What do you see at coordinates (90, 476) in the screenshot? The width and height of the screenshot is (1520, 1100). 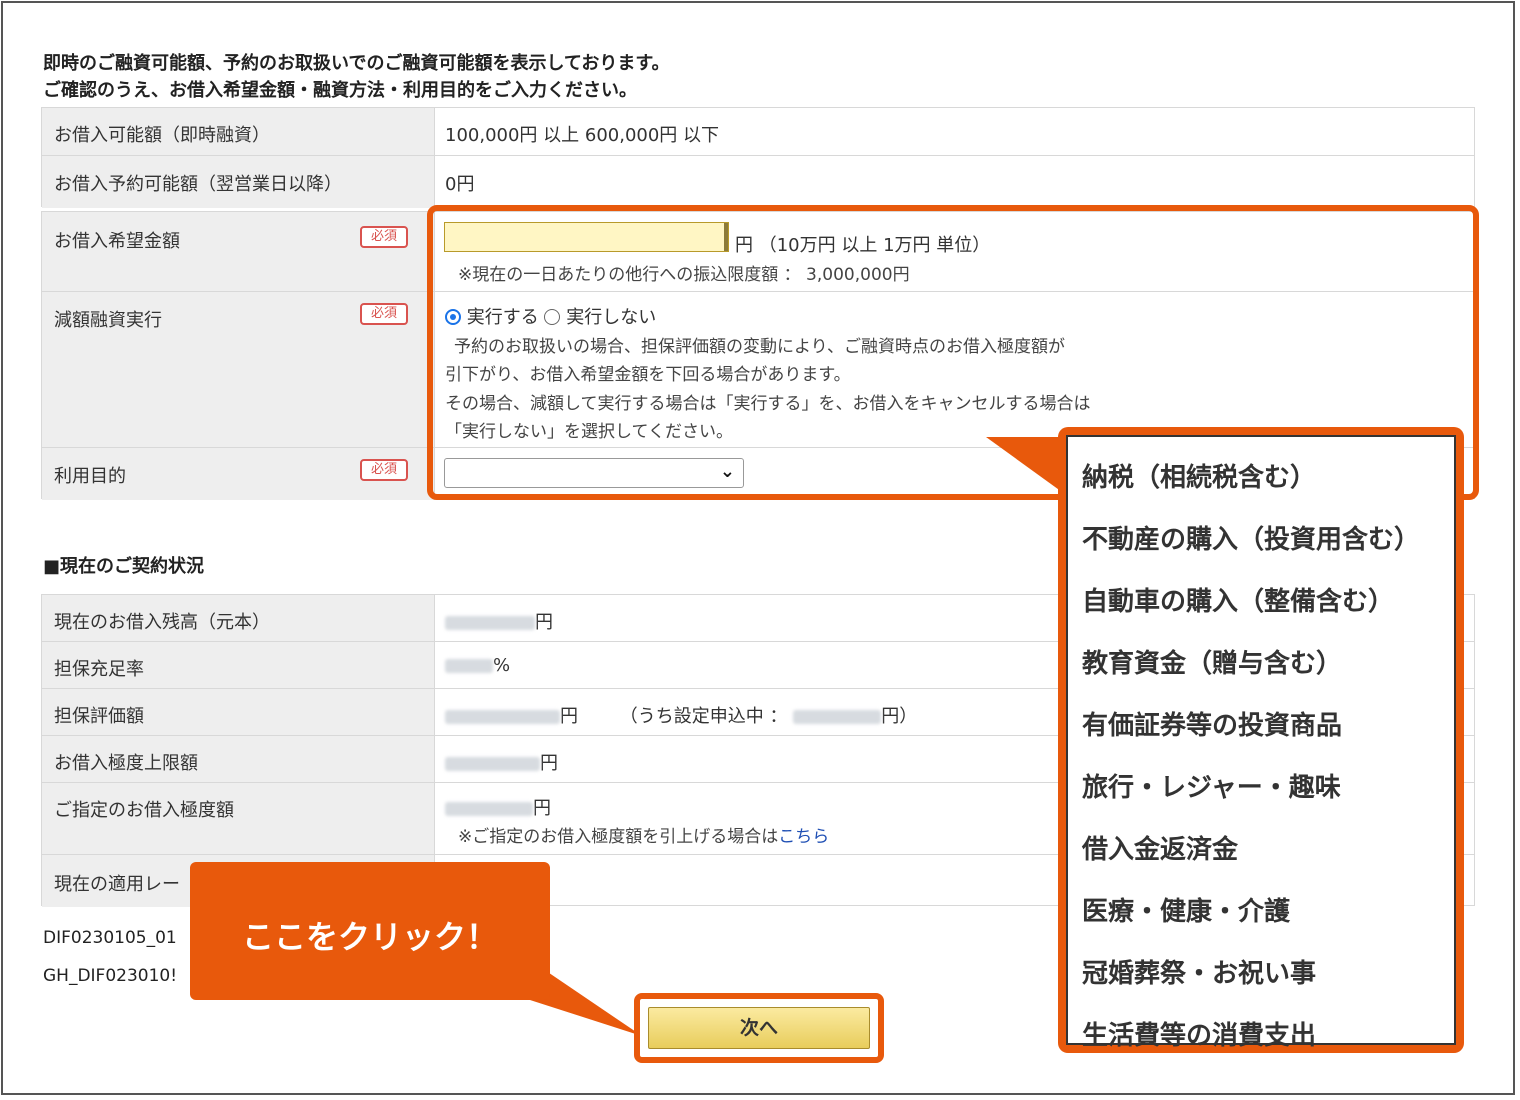 I see `purpose-label: 利用目的` at bounding box center [90, 476].